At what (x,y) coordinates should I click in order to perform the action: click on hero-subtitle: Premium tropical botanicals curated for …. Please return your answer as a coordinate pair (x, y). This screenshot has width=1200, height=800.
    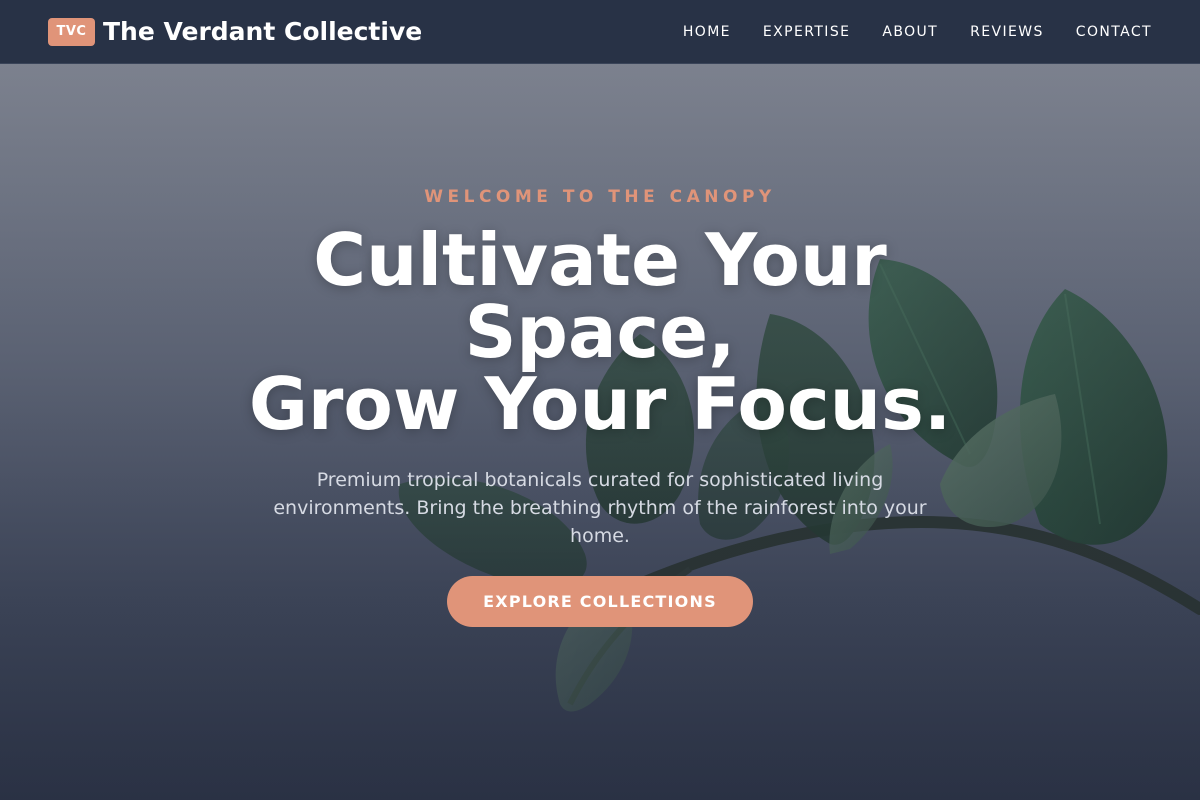
    Looking at the image, I should click on (600, 508).